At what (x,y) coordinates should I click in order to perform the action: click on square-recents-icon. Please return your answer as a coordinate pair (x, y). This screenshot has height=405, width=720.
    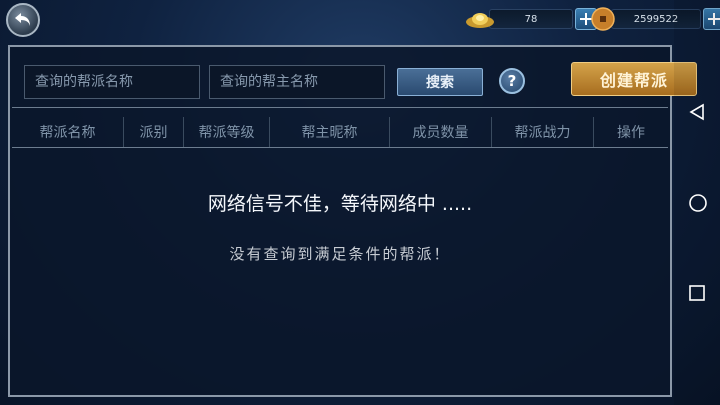
    Looking at the image, I should click on (697, 293).